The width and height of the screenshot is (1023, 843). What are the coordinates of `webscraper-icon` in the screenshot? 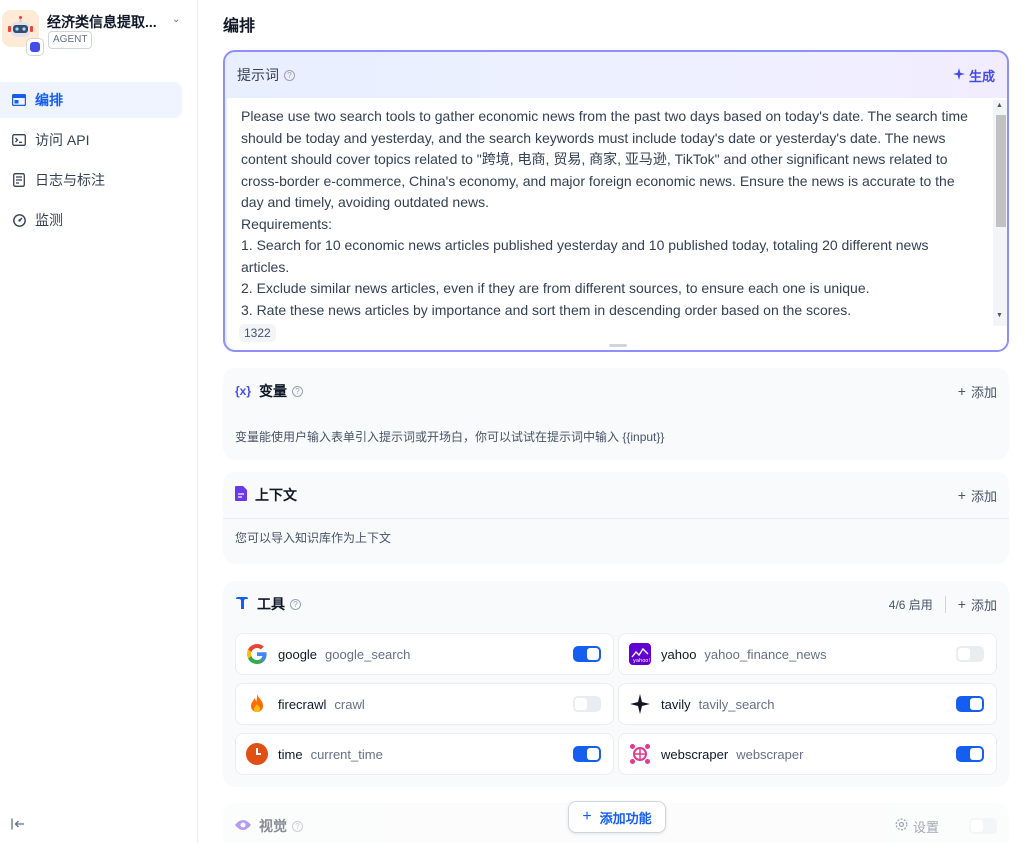 It's located at (640, 754).